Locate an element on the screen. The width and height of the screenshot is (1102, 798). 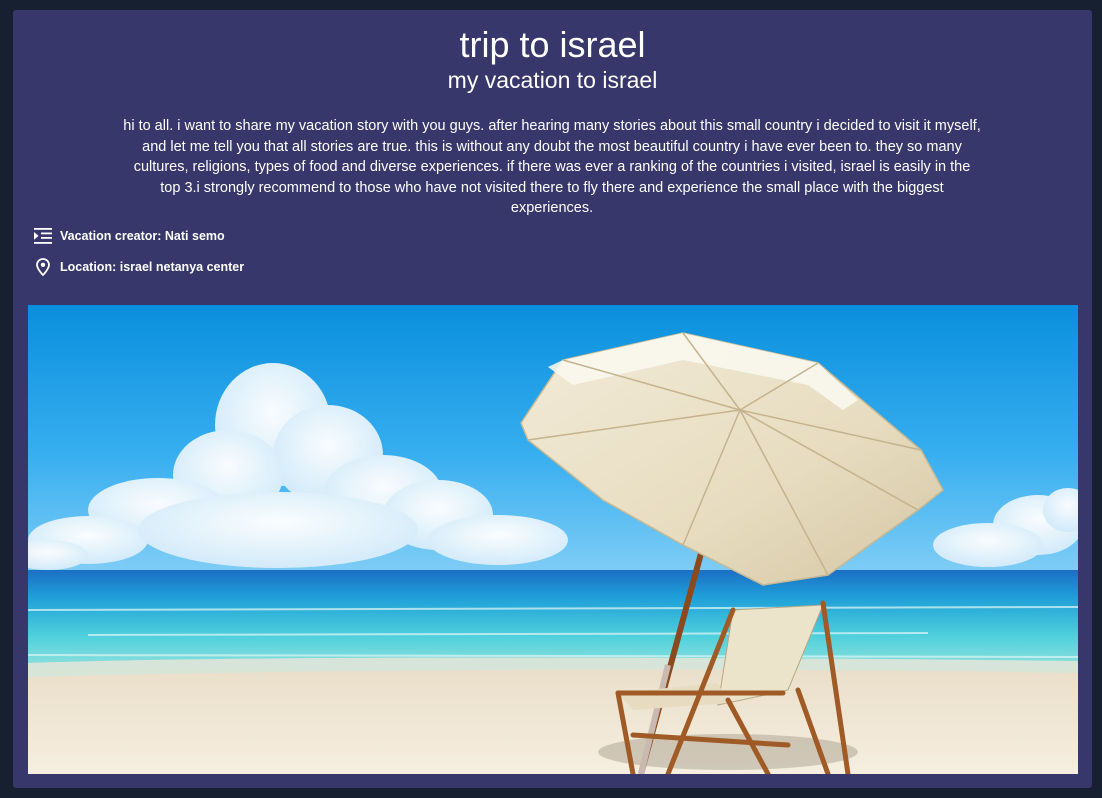
creator-row: Vacation creator: Nati semo is located at coordinates (129, 236).